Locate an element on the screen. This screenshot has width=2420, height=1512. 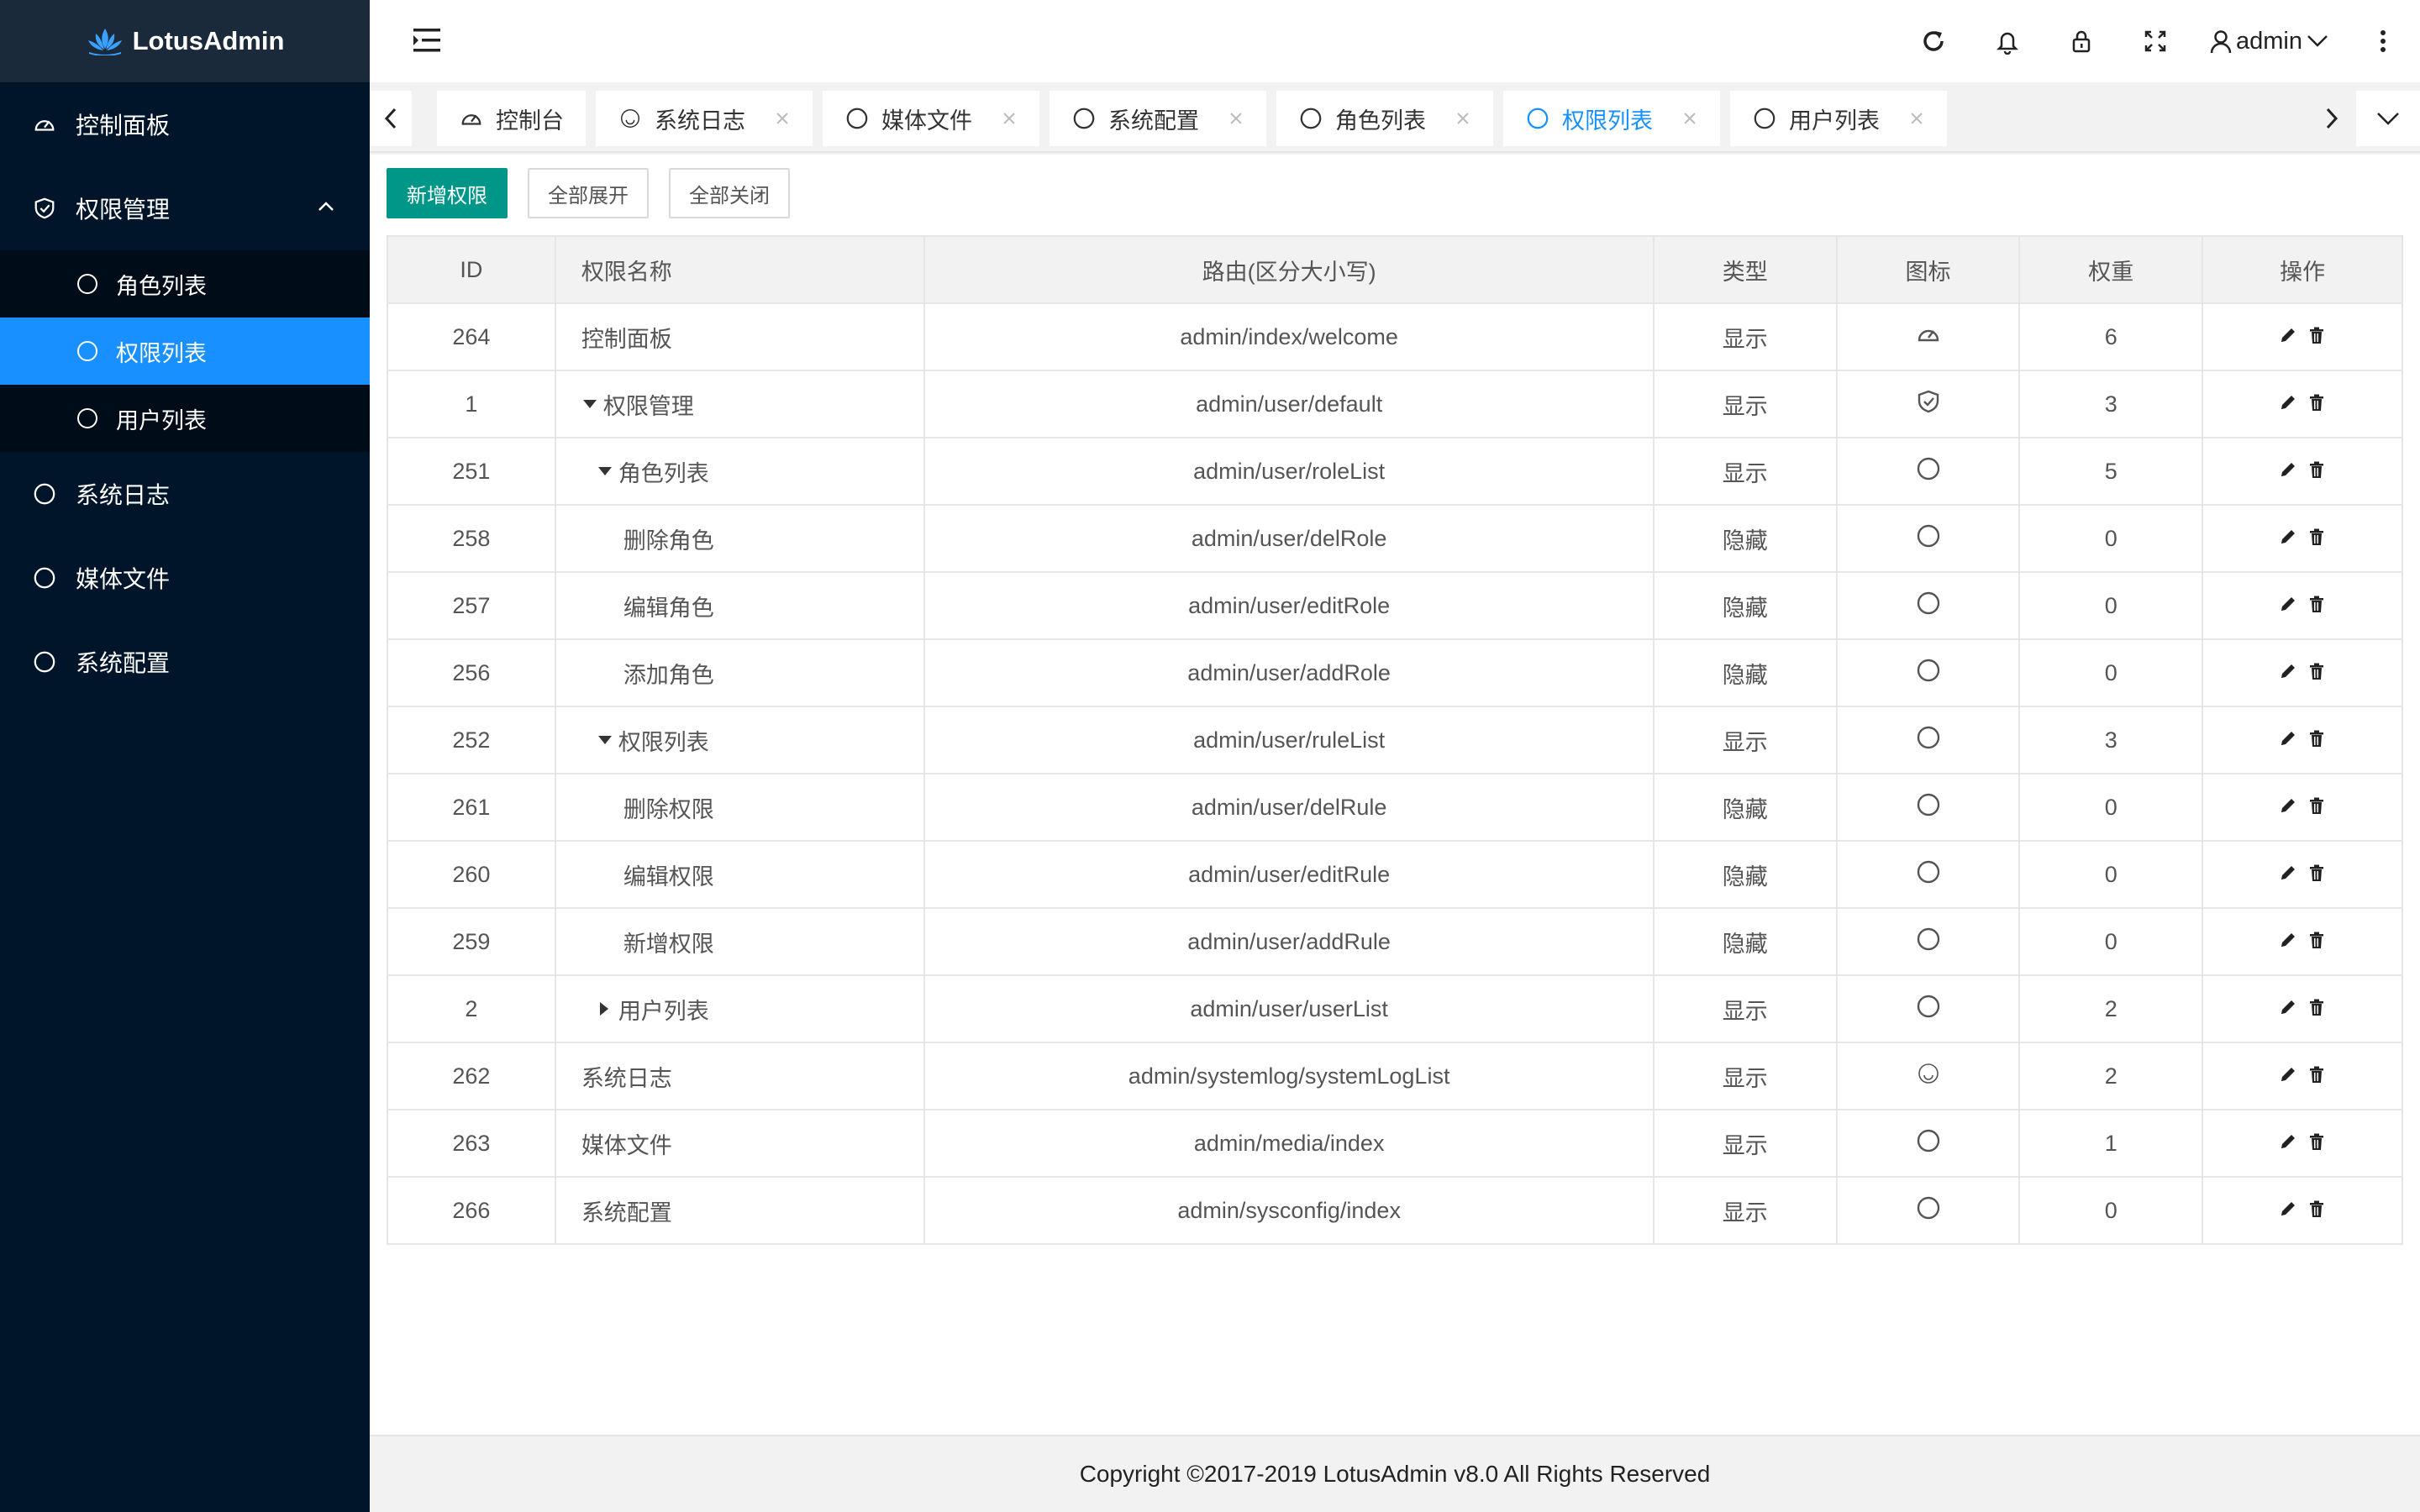
sidebar-subitem: 角色列表 is located at coordinates (185, 284).